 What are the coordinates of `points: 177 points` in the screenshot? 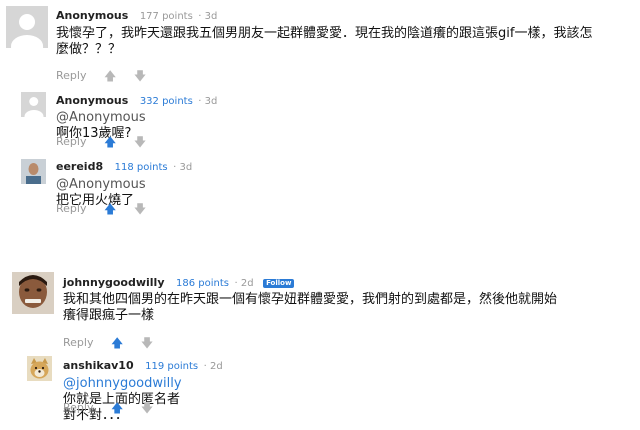 It's located at (166, 16).